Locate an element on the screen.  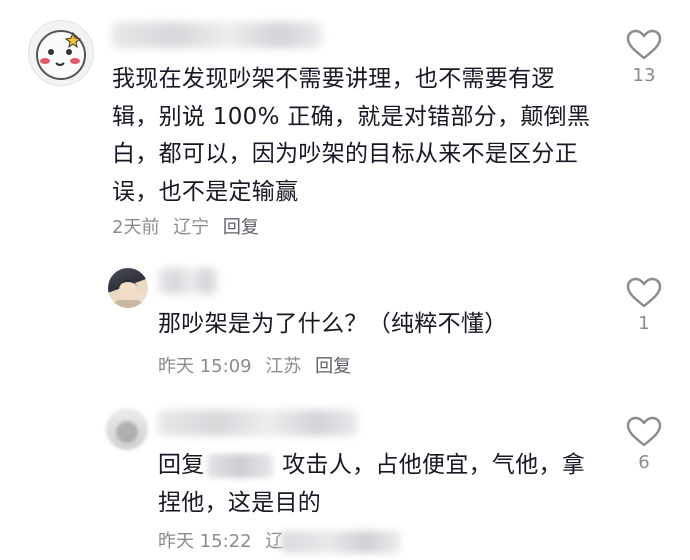
like-button: 13 is located at coordinates (644, 57).